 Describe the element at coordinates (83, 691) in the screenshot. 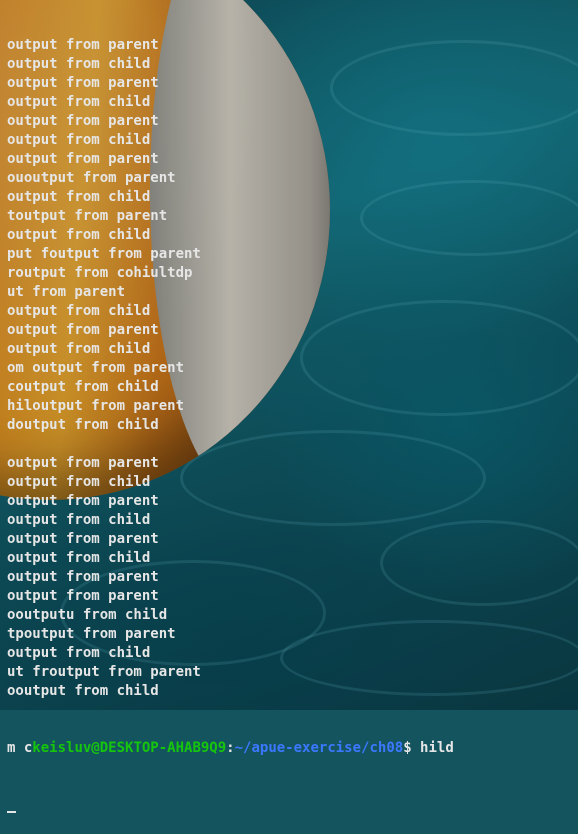

I see `terminal-line: ooutput from child` at that location.